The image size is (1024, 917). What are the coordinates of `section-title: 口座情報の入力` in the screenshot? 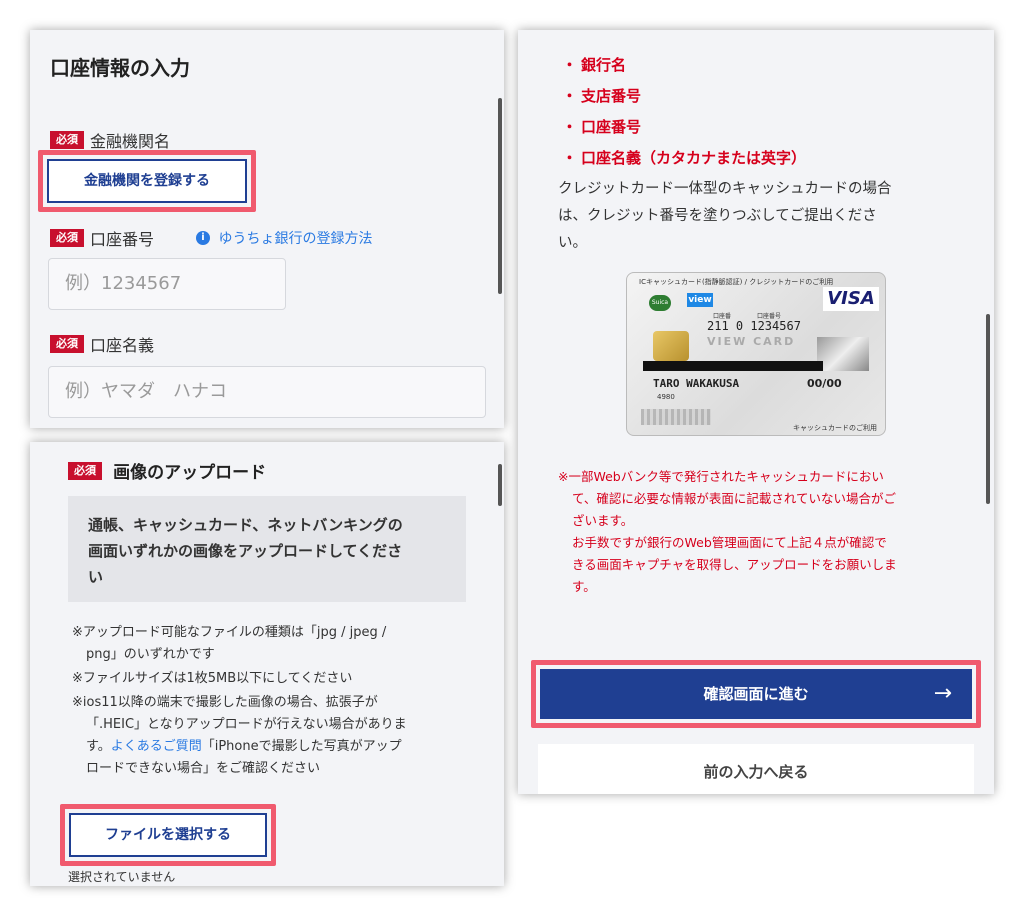 It's located at (120, 68).